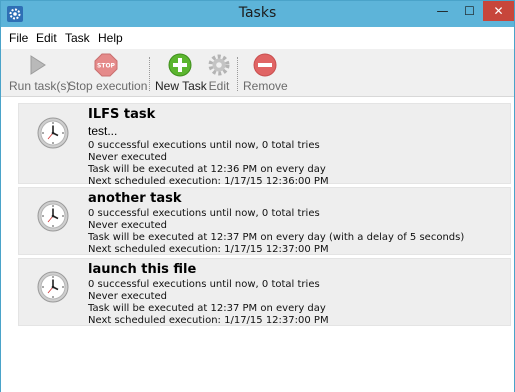  I want to click on add-icon, so click(180, 65).